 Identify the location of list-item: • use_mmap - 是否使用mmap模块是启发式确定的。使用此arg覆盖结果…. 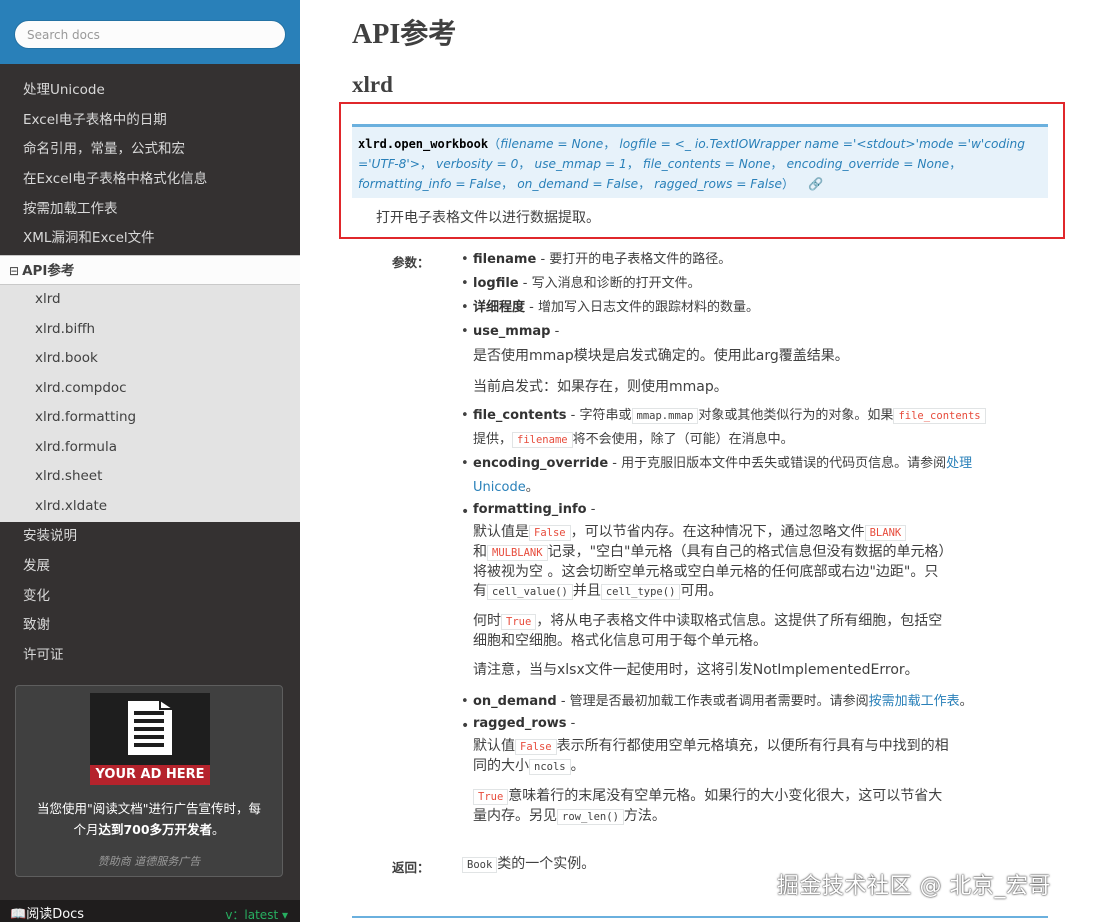
(655, 359).